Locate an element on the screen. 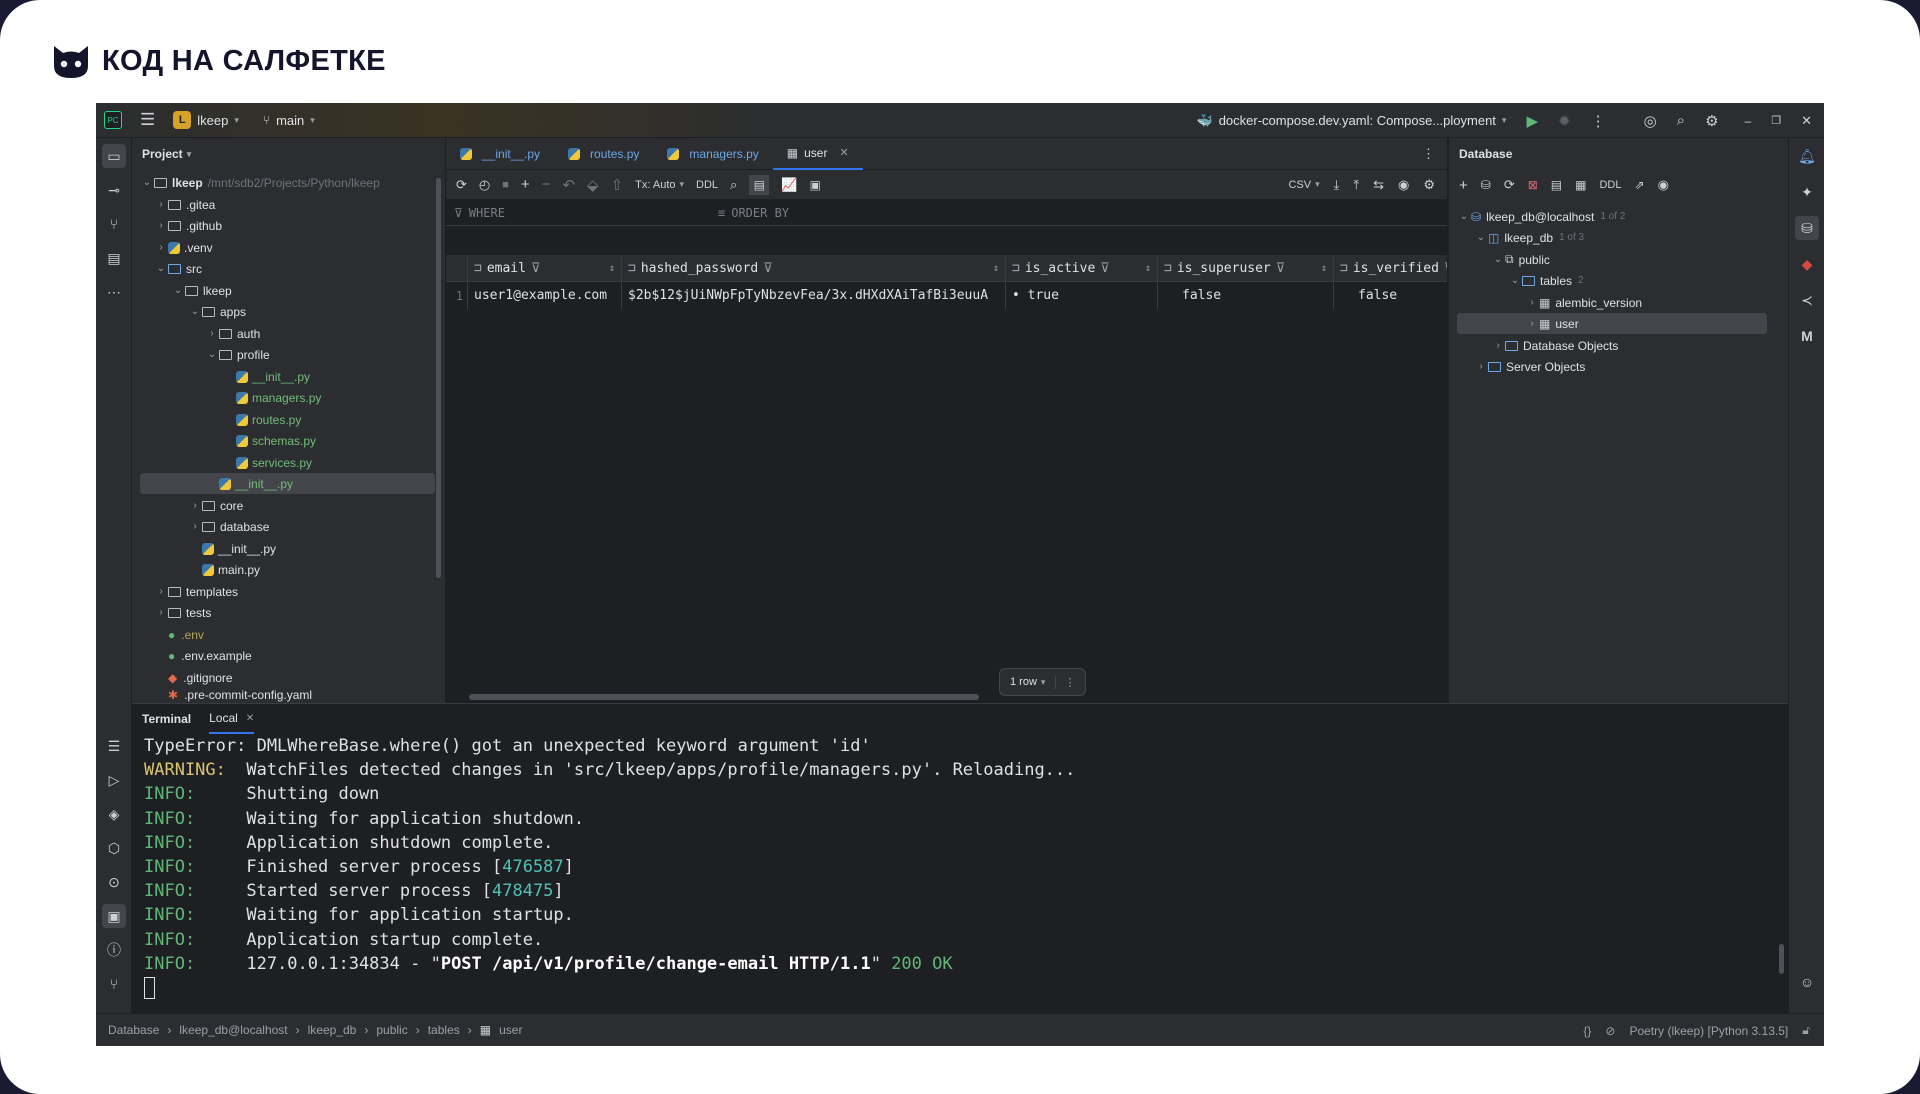 The width and height of the screenshot is (1920, 1094). breadcrumb-db: lkeep_db is located at coordinates (332, 1030).